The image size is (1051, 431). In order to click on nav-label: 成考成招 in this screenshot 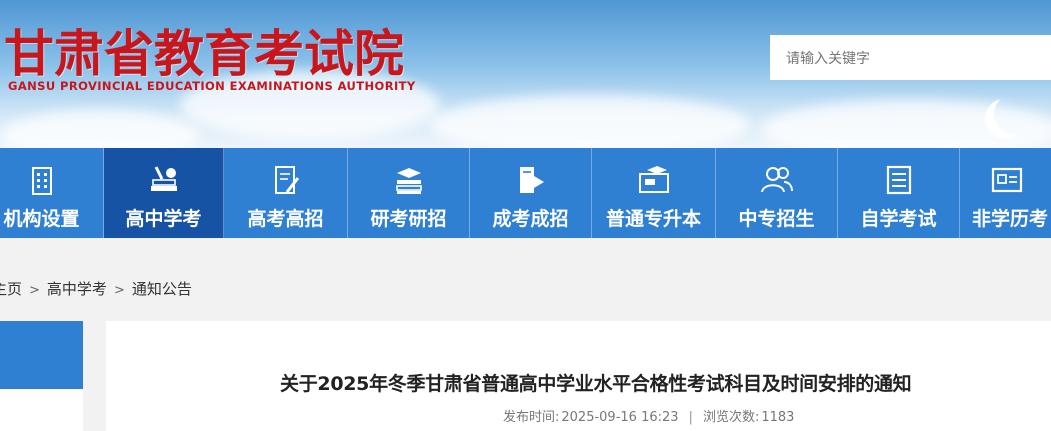, I will do `click(530, 219)`.